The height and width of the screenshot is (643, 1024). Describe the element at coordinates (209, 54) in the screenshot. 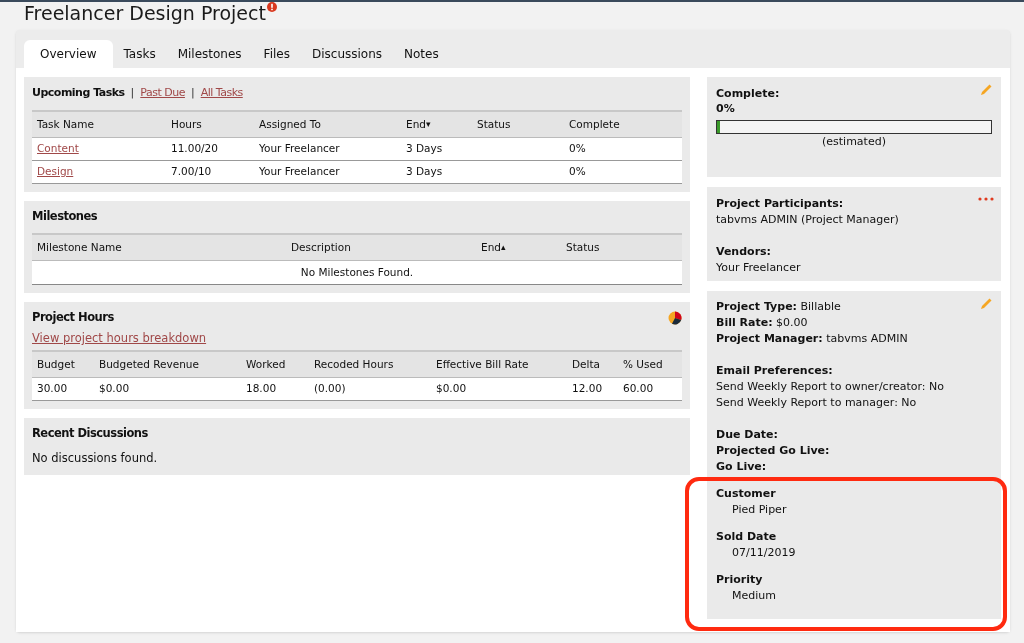

I see `tab: Milestones` at that location.